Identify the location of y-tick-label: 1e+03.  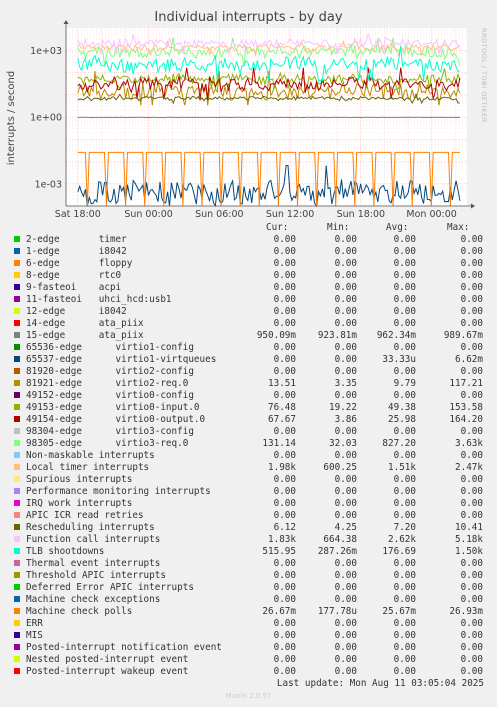
(46, 51).